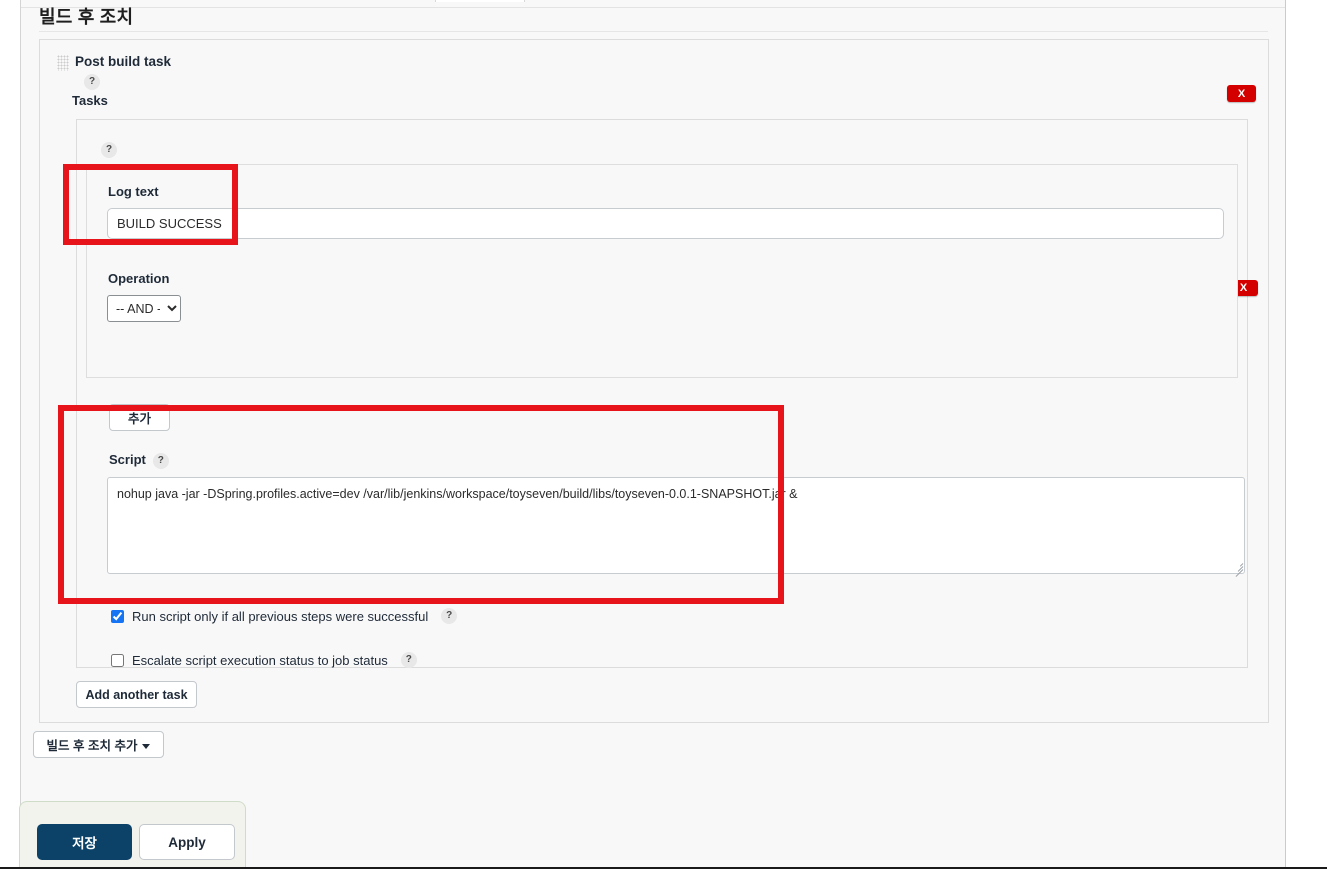  What do you see at coordinates (653, 7) in the screenshot?
I see `top-divider` at bounding box center [653, 7].